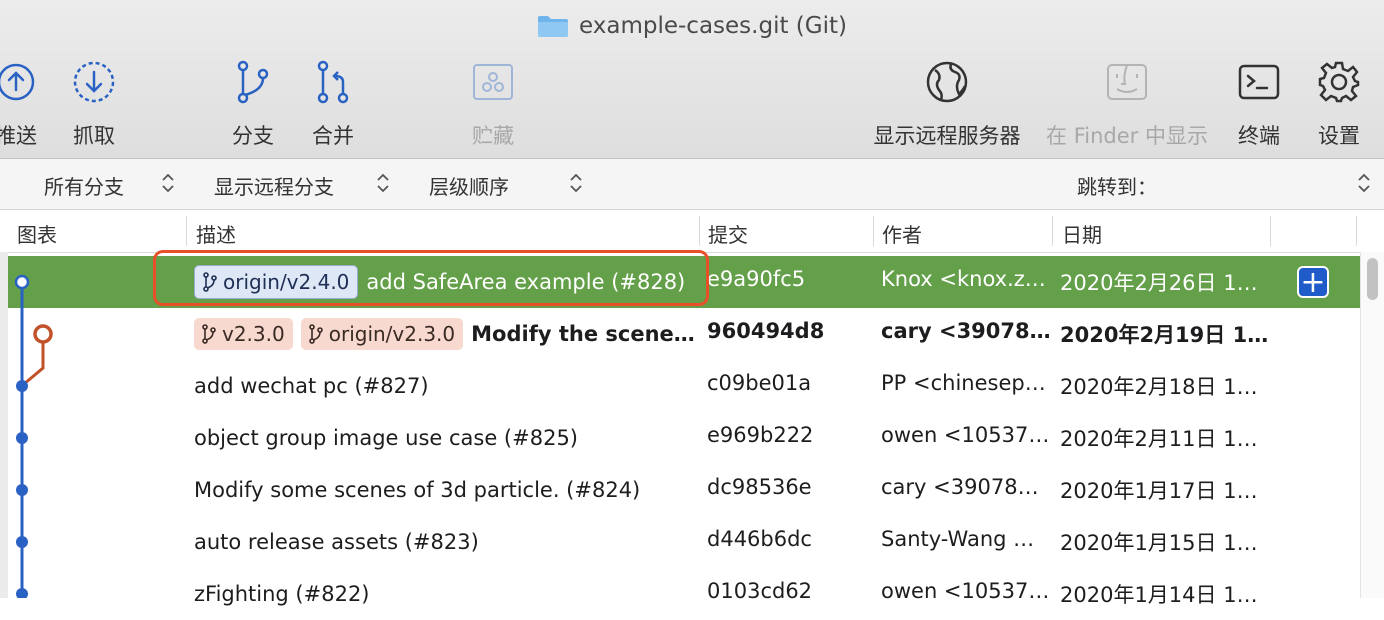  I want to click on left-gutter, so click(4, 425).